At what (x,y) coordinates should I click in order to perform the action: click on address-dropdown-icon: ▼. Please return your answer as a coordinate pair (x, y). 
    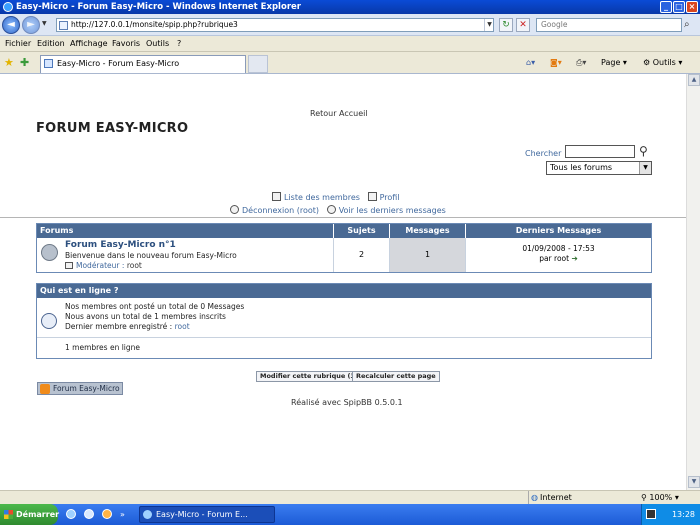
    Looking at the image, I should click on (489, 25).